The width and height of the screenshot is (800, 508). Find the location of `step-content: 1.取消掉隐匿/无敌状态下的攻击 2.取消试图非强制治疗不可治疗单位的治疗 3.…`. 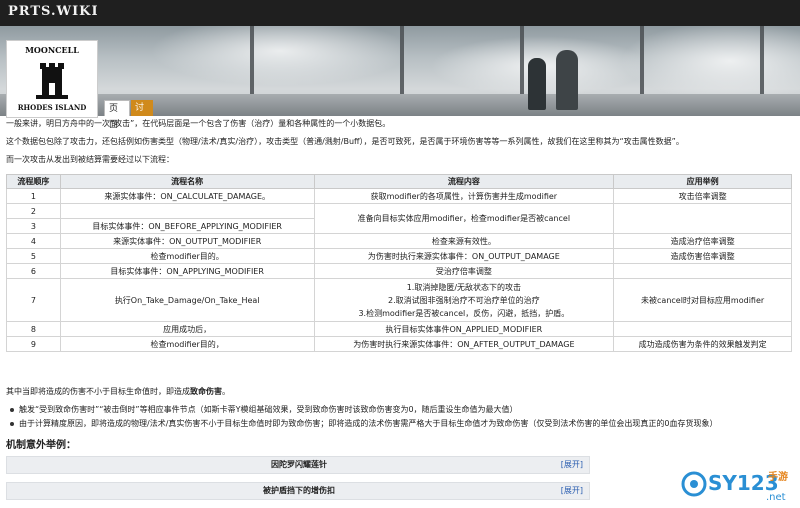

step-content: 1.取消掉隐匿/无敌状态下的攻击 2.取消试图非强制治疗不可治疗单位的治疗 3.… is located at coordinates (464, 300).